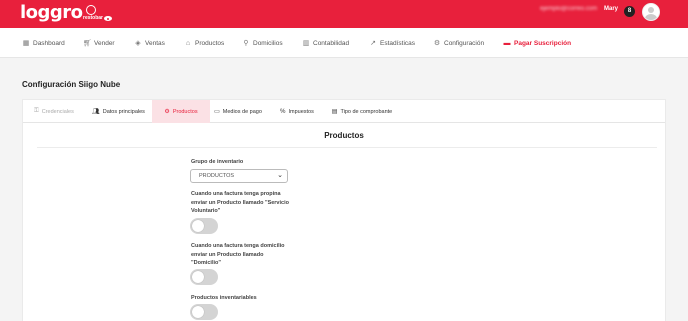 This screenshot has height=321, width=688. Describe the element at coordinates (87, 43) in the screenshot. I see `cart-icon: 🛒︎` at that location.